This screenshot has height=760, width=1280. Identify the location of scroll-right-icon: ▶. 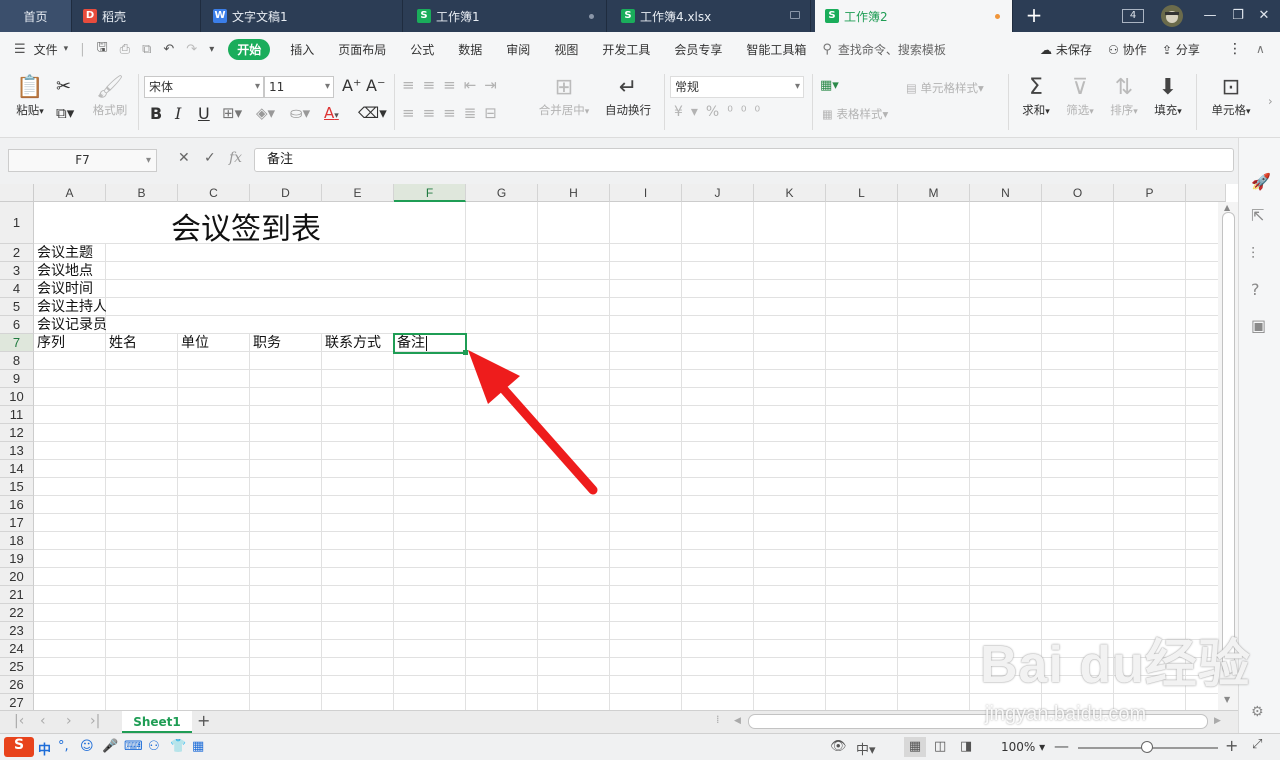
(1217, 721).